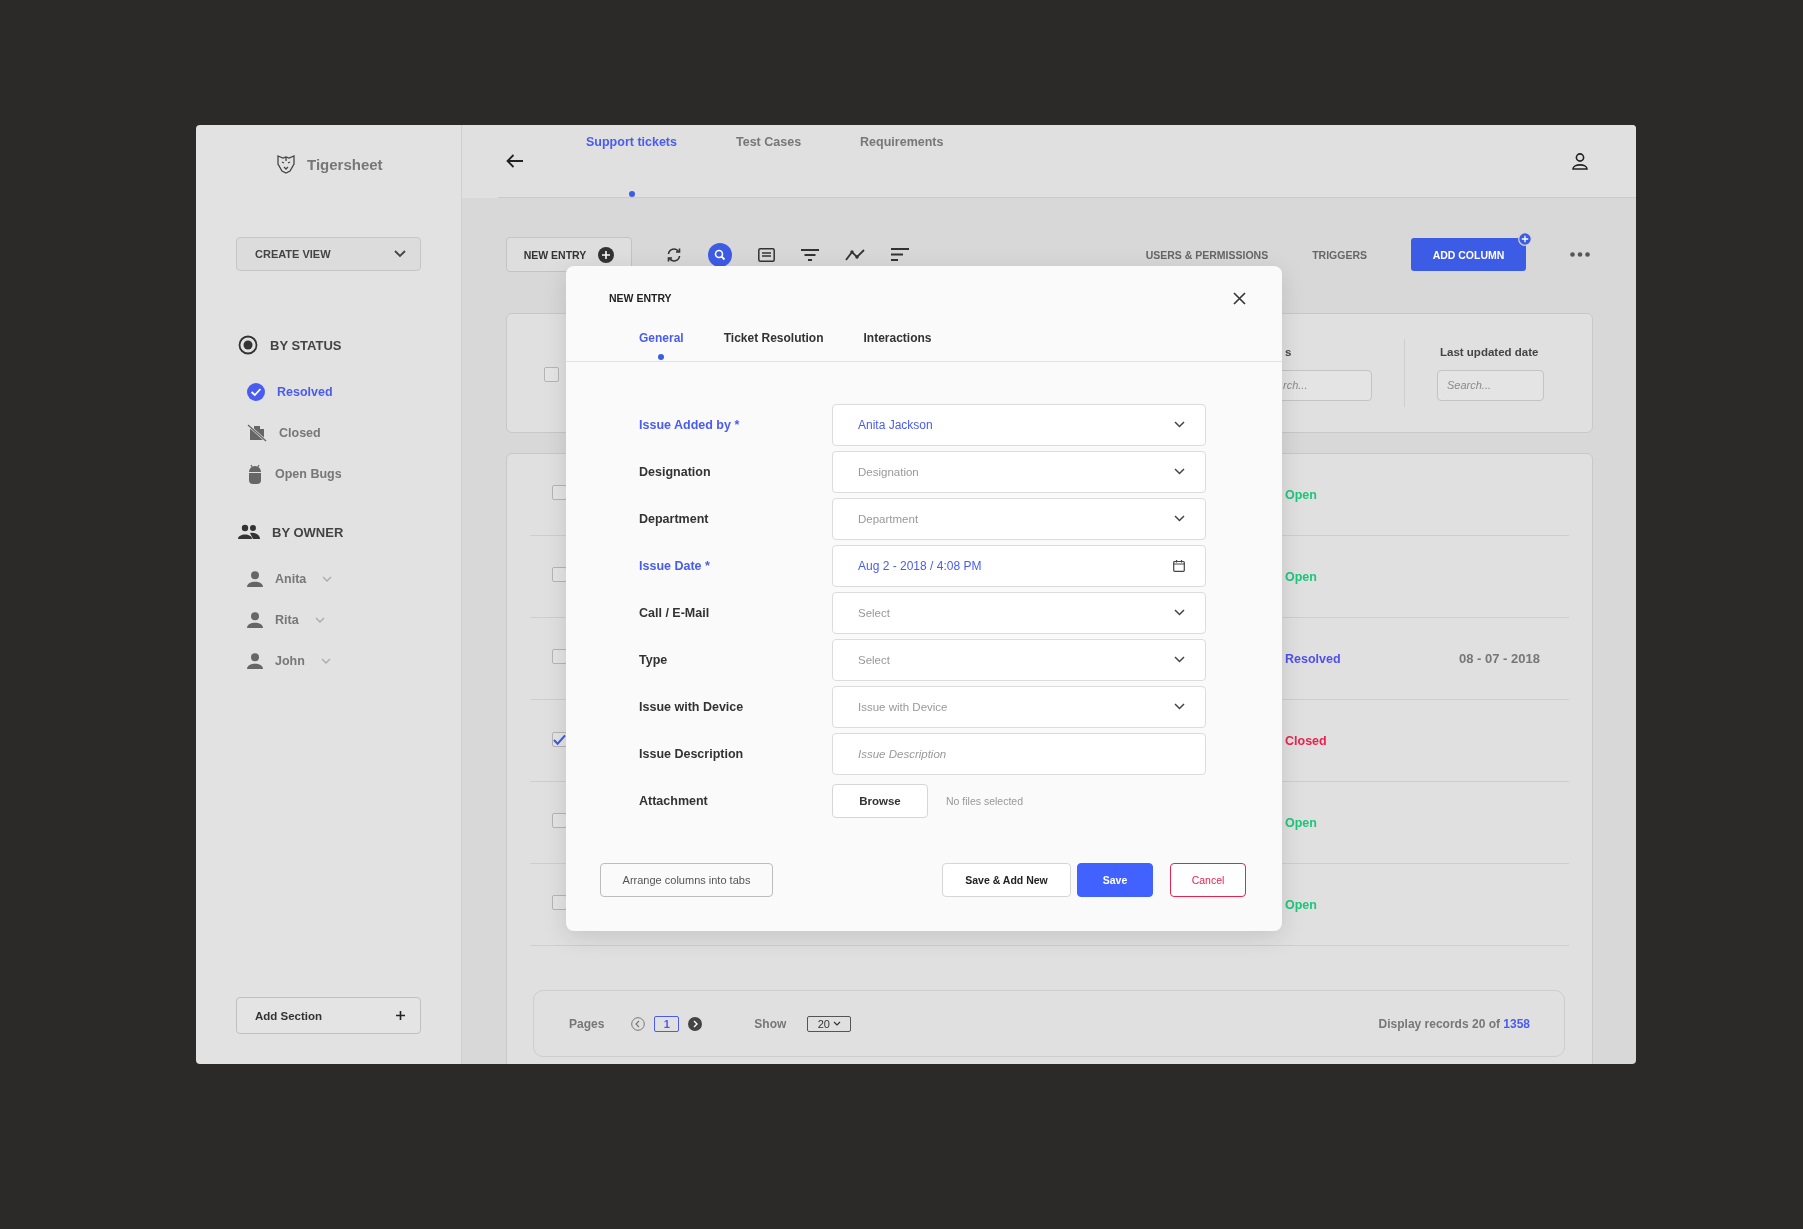  I want to click on field-label: Call / E-Mail, so click(675, 612).